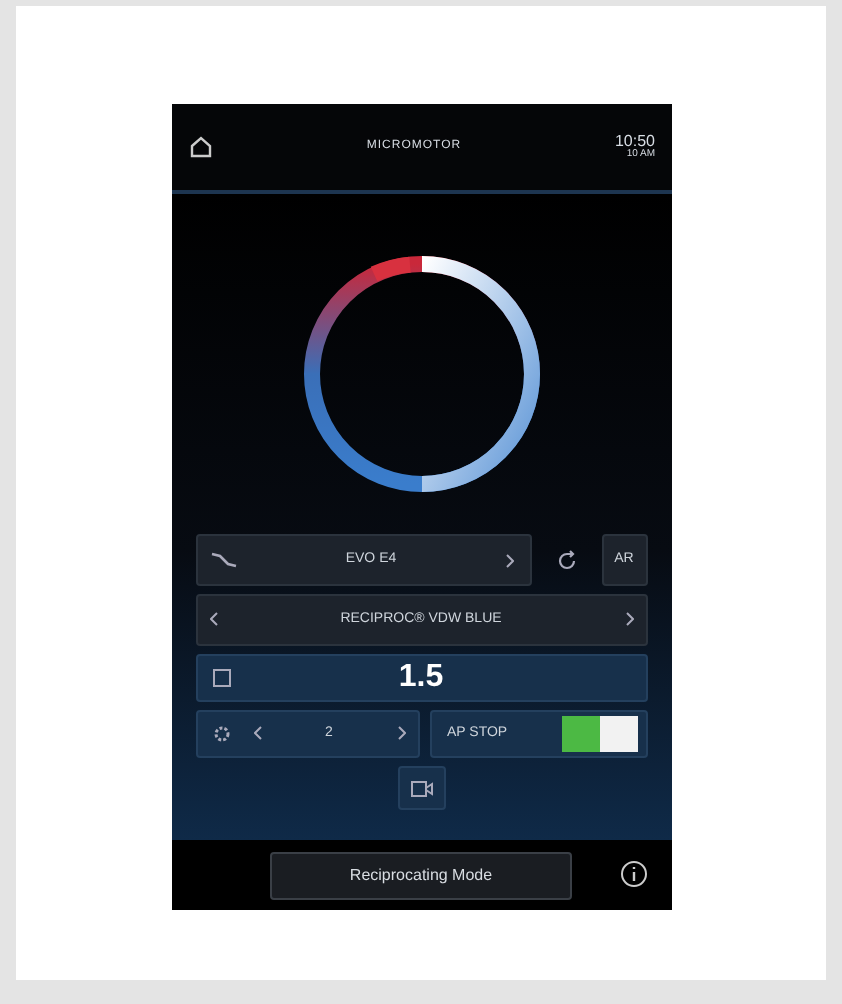  Describe the element at coordinates (566, 560) in the screenshot. I see `rotate-icon` at that location.